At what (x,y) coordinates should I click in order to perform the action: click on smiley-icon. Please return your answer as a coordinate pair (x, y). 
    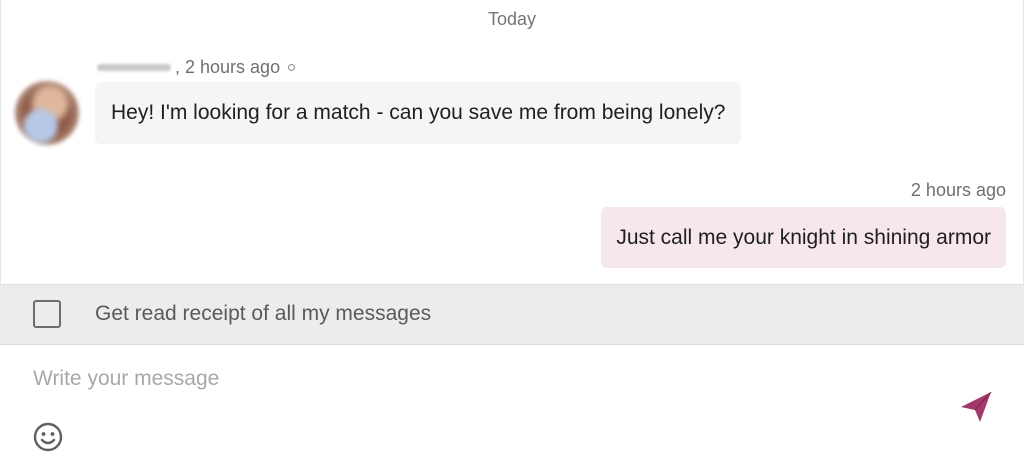
    Looking at the image, I should click on (48, 437).